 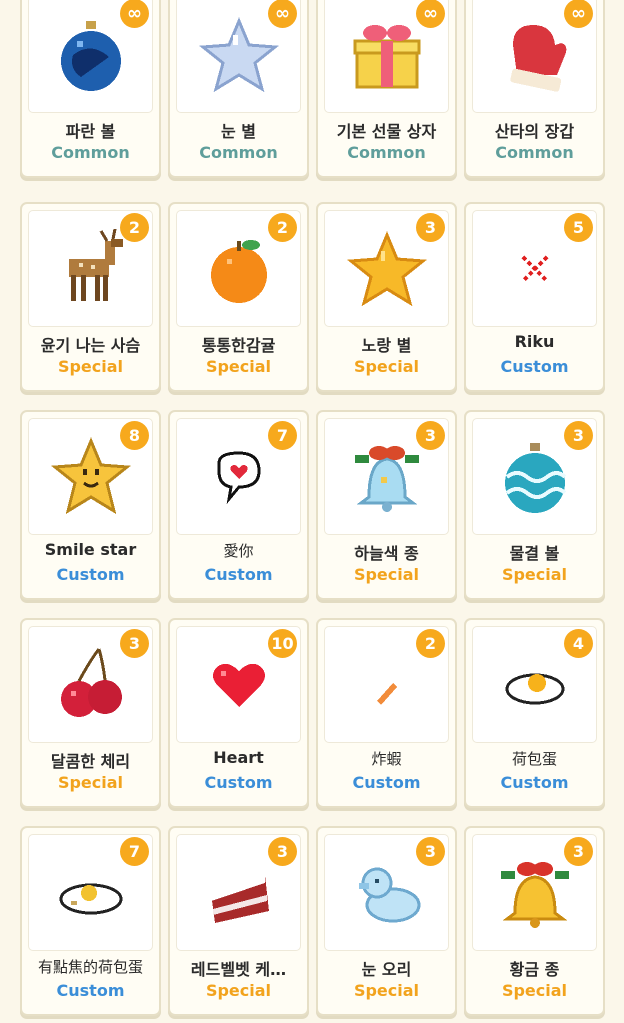 What do you see at coordinates (537, 58) in the screenshot?
I see `santa-mitten-icon` at bounding box center [537, 58].